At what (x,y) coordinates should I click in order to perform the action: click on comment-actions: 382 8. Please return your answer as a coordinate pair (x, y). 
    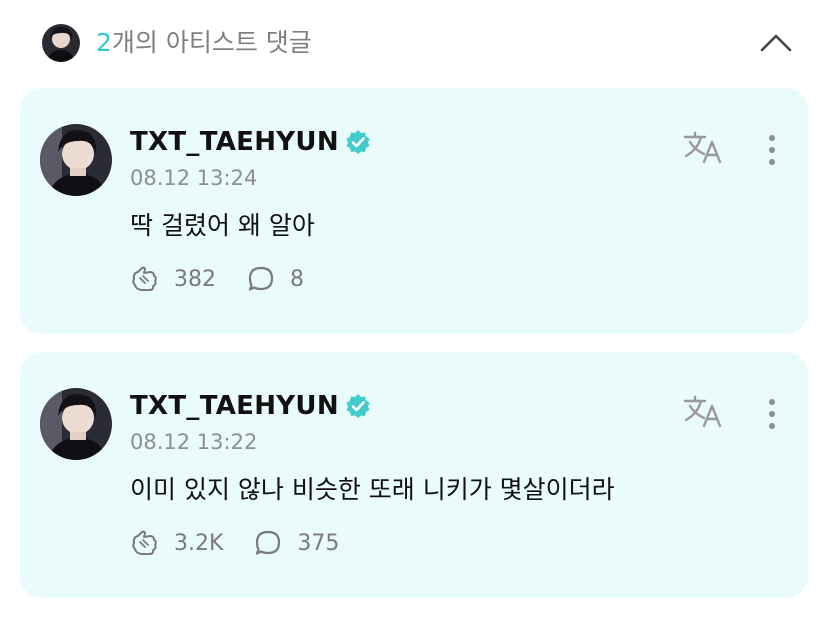
    Looking at the image, I should click on (232, 279).